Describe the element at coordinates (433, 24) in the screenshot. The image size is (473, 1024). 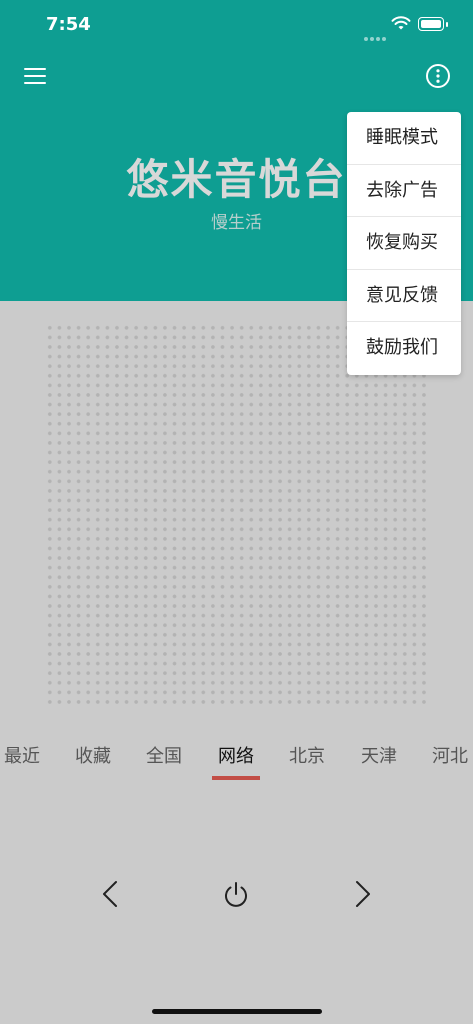
I see `battery-icon` at that location.